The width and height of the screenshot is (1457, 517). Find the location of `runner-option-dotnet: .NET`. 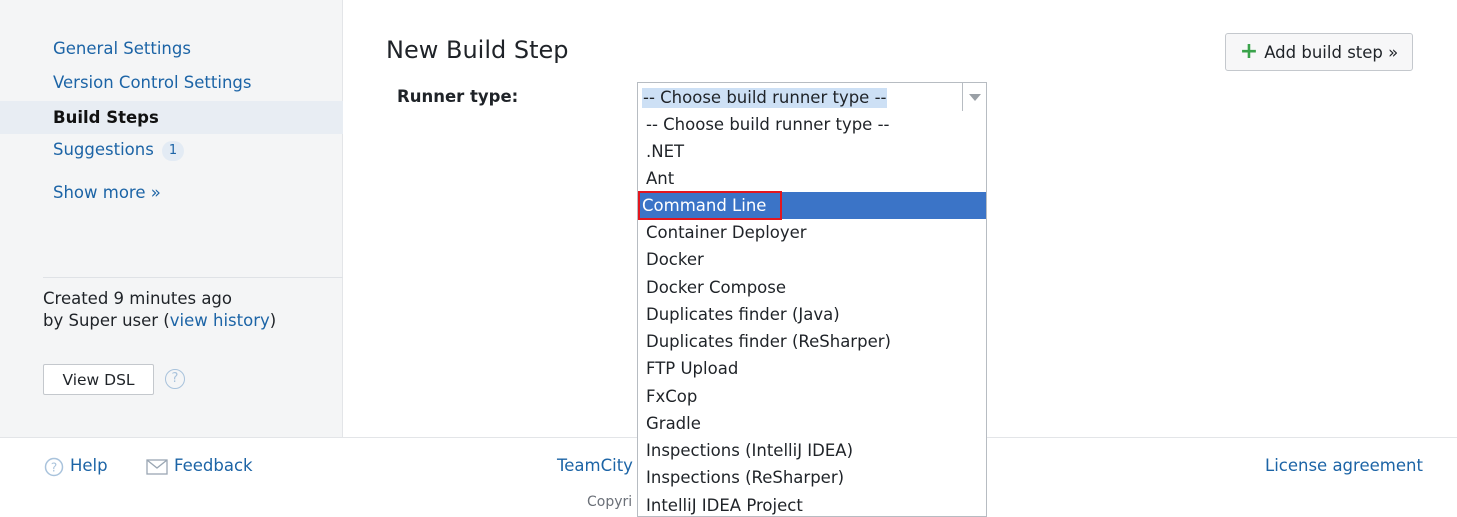

runner-option-dotnet: .NET is located at coordinates (812, 151).